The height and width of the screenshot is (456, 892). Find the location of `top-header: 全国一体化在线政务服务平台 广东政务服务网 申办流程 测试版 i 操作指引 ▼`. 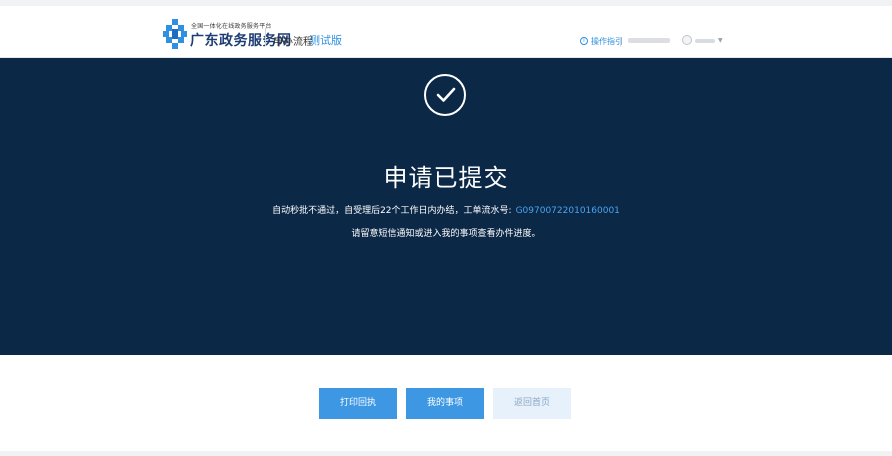

top-header: 全国一体化在线政务服务平台 广东政务服务网 申办流程 测试版 i 操作指引 ▼ is located at coordinates (446, 32).